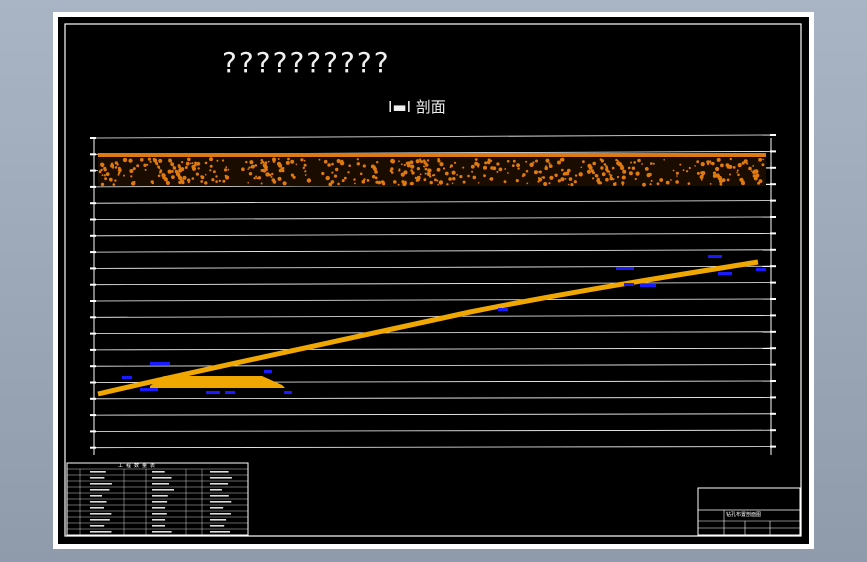 The width and height of the screenshot is (867, 562). Describe the element at coordinates (217, 382) in the screenshot. I see `entry-pit` at that location.